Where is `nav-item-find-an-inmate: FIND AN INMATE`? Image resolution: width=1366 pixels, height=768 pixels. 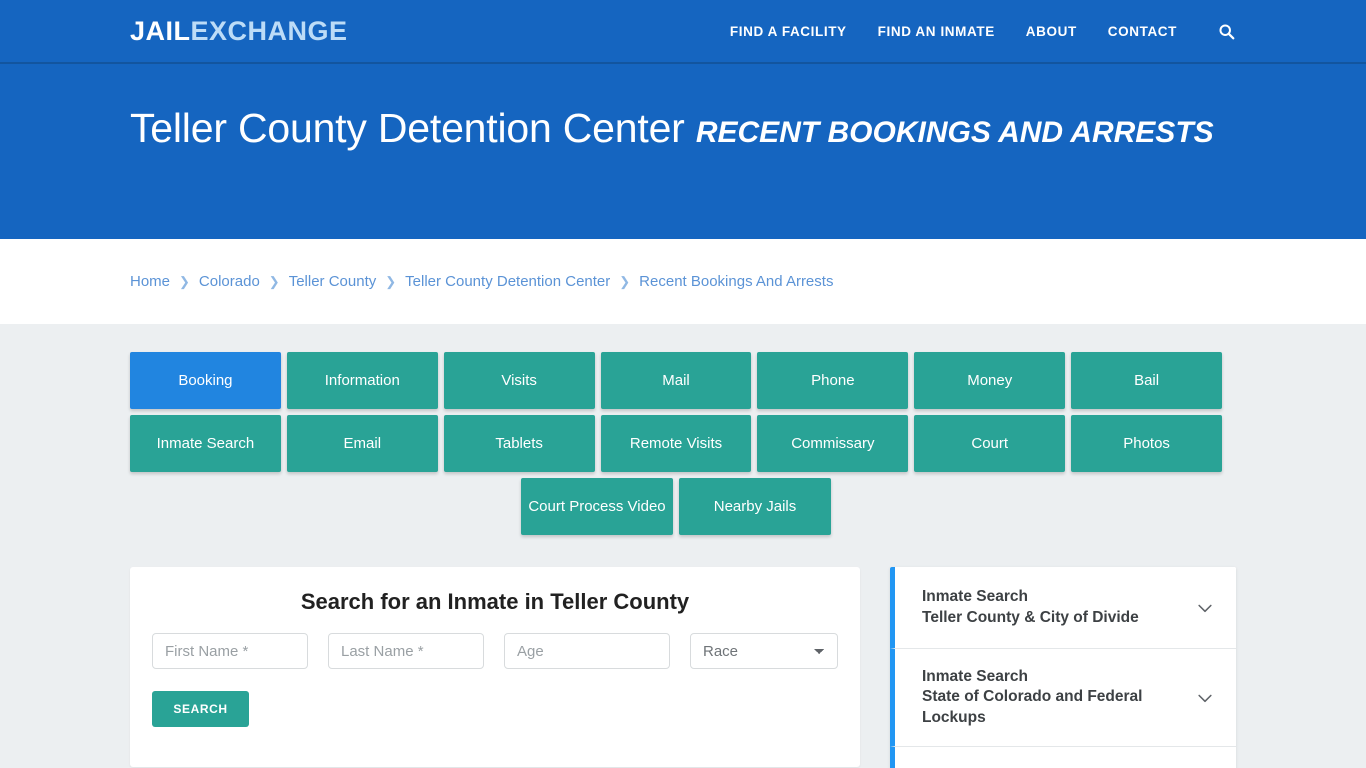
nav-item-find-an-inmate: FIND AN INMATE is located at coordinates (936, 31).